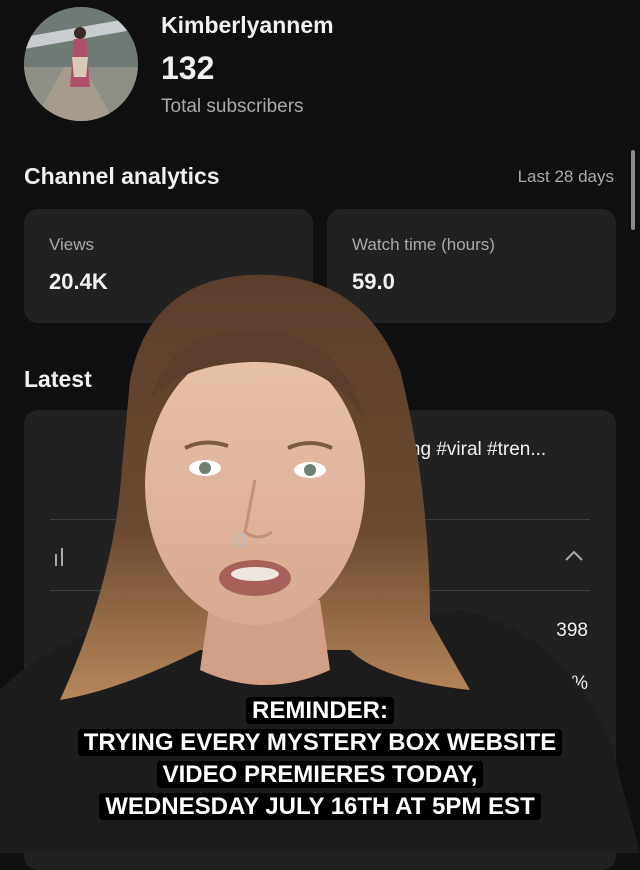 The height and width of the screenshot is (870, 640). What do you see at coordinates (72, 244) in the screenshot?
I see `views-label: Views` at bounding box center [72, 244].